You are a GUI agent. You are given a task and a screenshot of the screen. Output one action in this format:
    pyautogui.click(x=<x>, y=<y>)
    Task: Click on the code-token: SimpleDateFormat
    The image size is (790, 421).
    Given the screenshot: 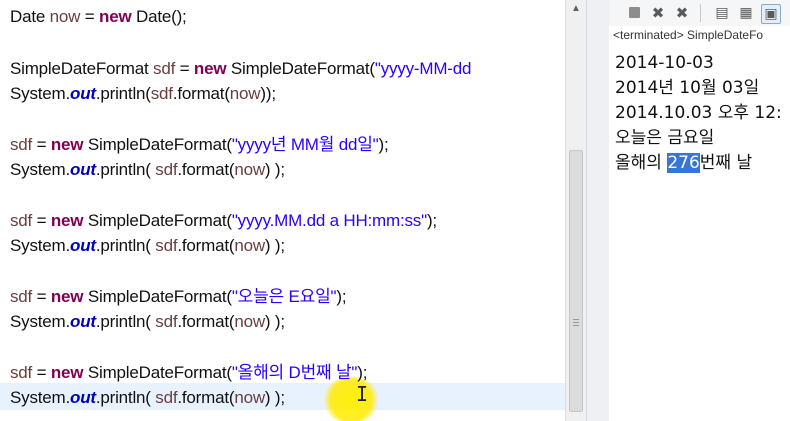 What is the action you would take?
    pyautogui.click(x=82, y=68)
    